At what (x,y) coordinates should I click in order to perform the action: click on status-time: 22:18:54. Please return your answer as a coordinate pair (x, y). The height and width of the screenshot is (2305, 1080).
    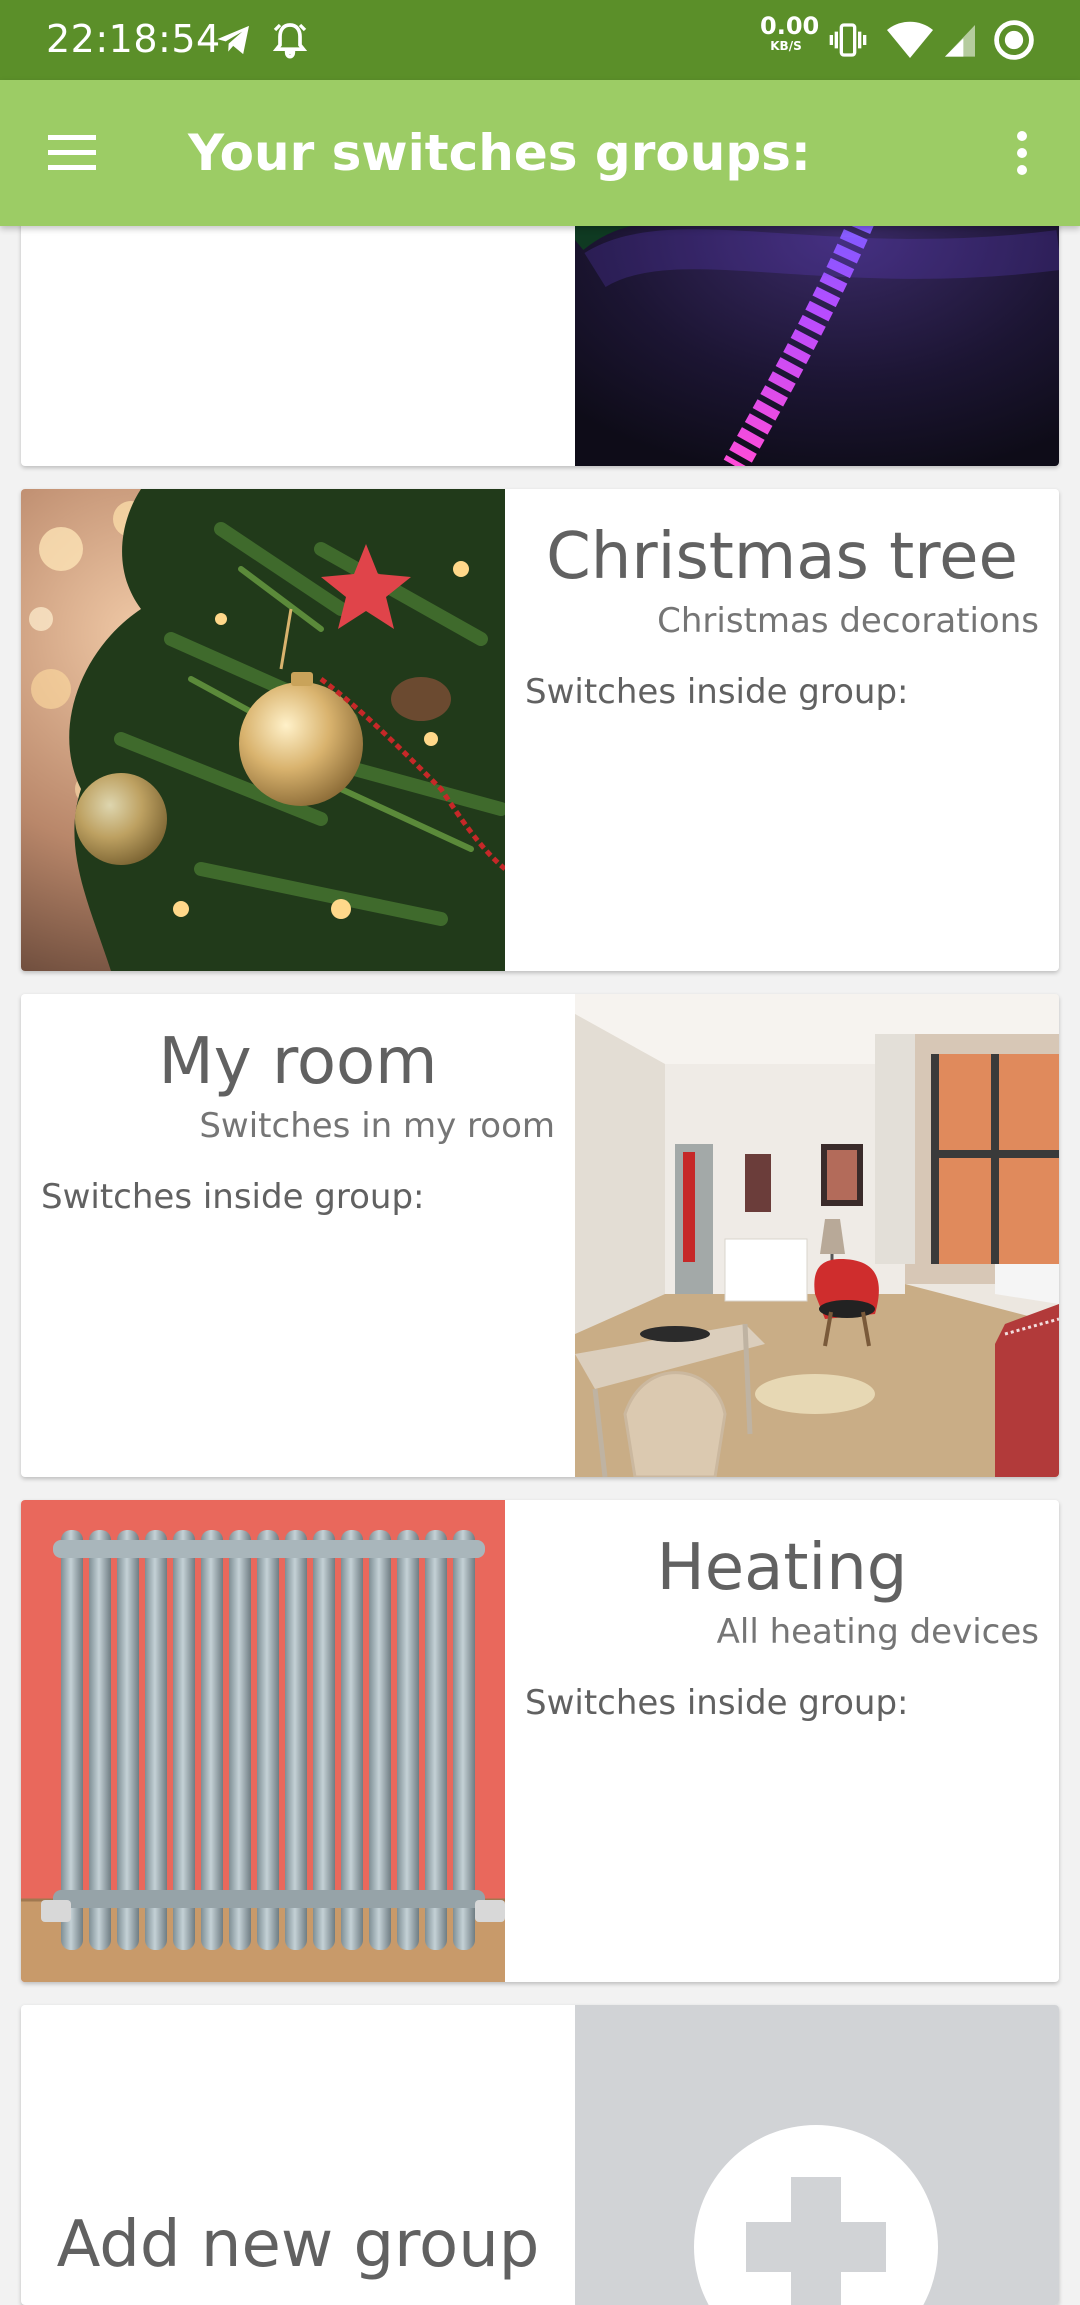
    Looking at the image, I should click on (133, 39).